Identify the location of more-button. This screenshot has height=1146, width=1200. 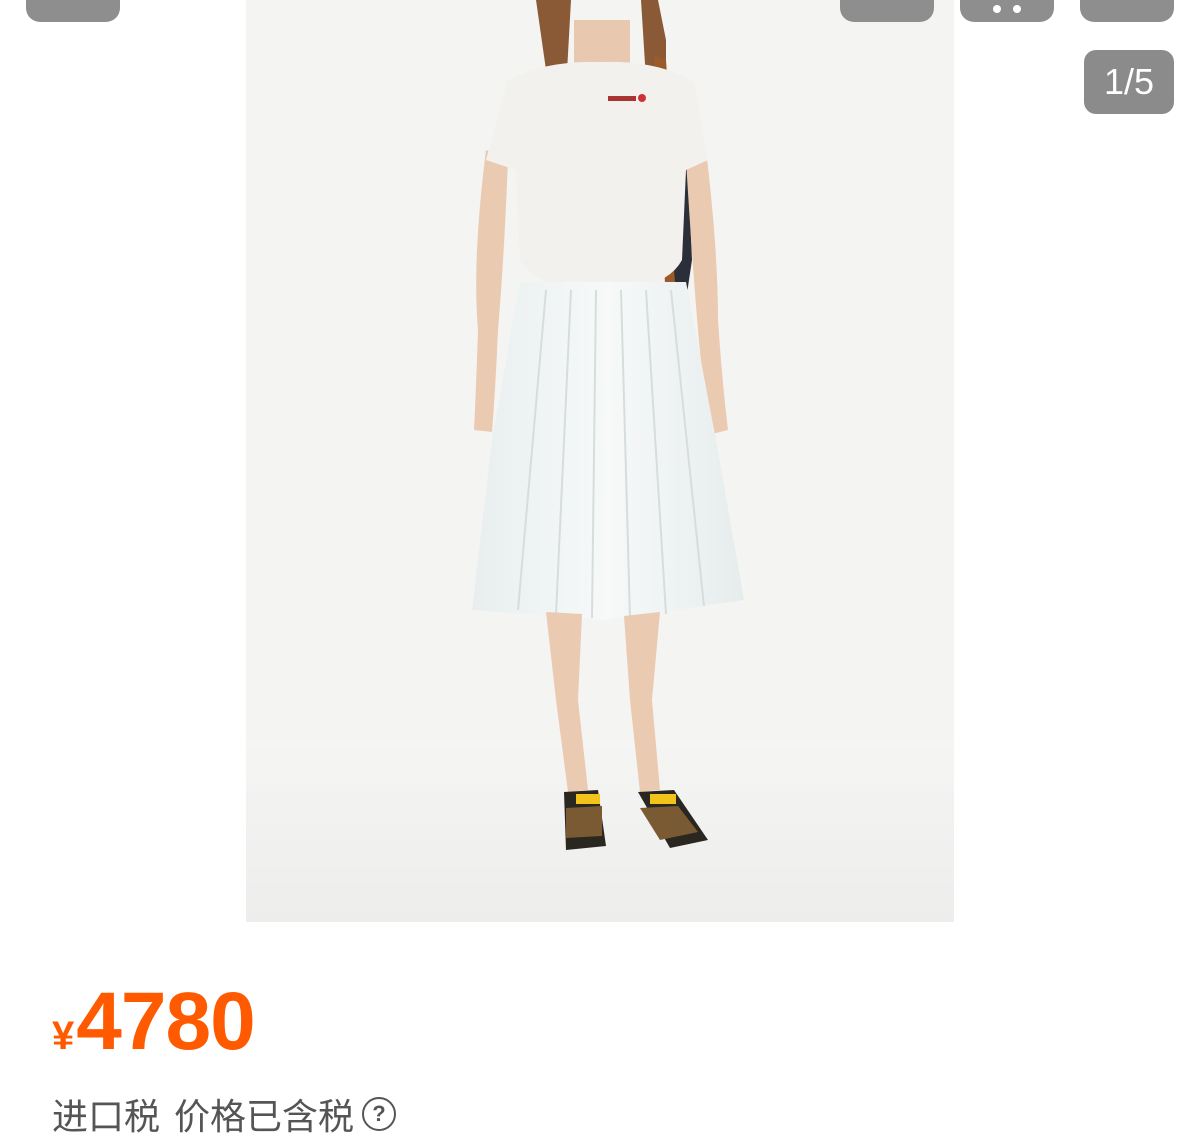
(1007, 11).